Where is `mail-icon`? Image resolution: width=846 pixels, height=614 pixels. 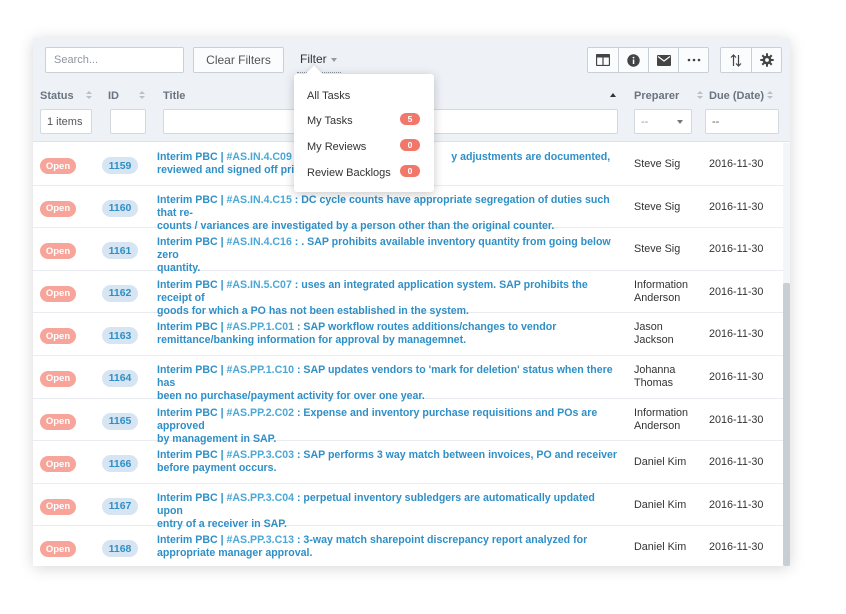
mail-icon is located at coordinates (663, 60).